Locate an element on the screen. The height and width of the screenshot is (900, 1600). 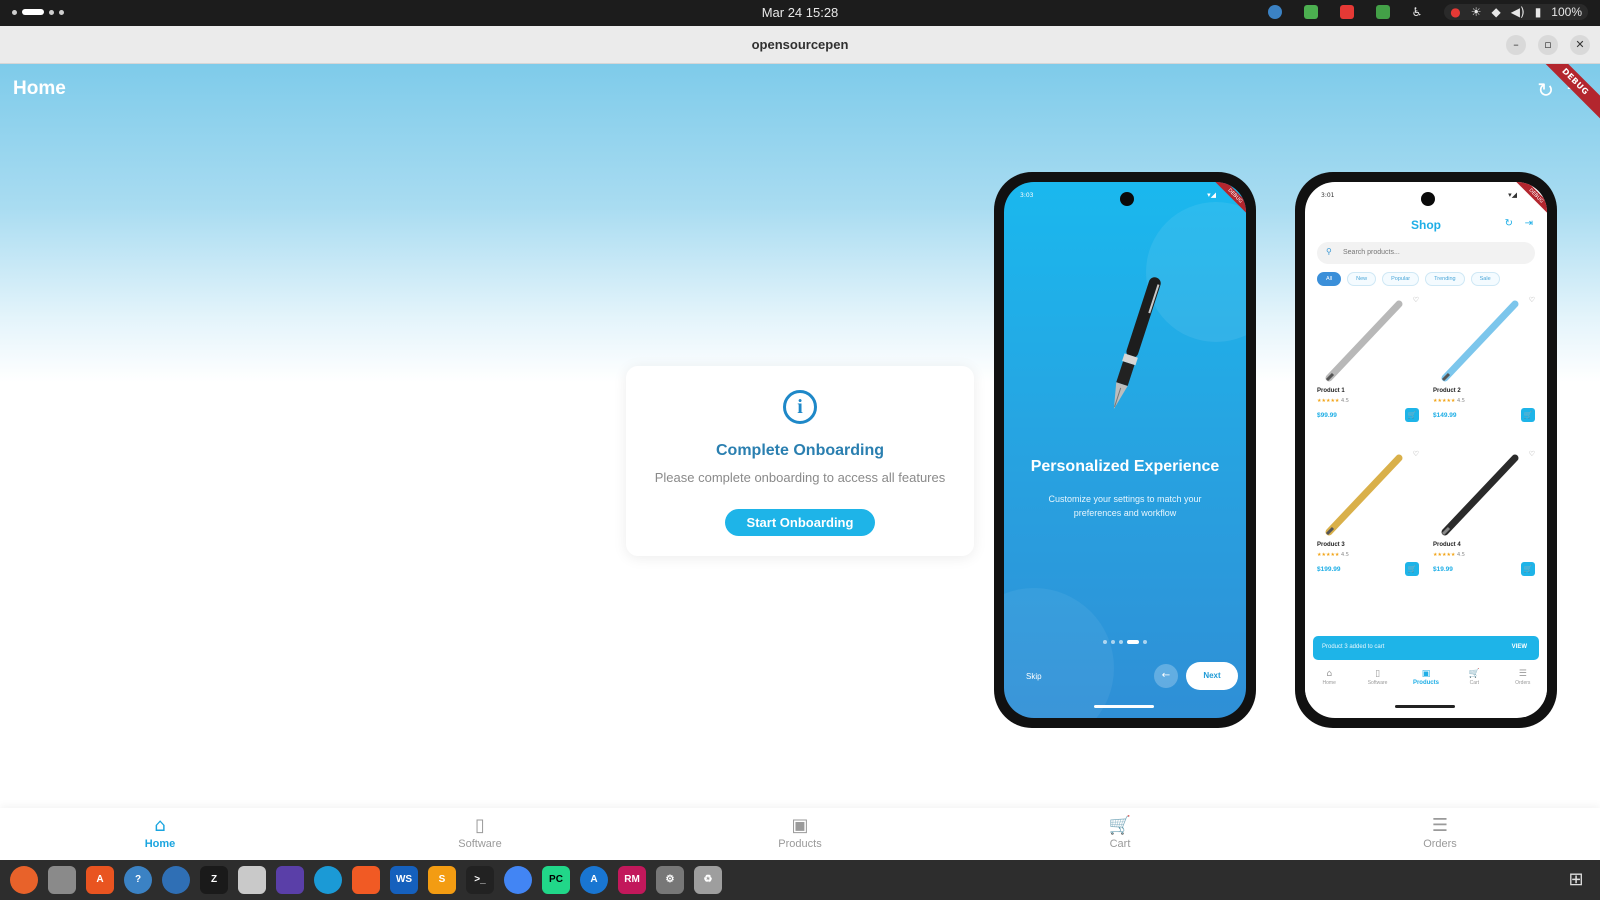
chip-trending: Trending is located at coordinates (1445, 279).